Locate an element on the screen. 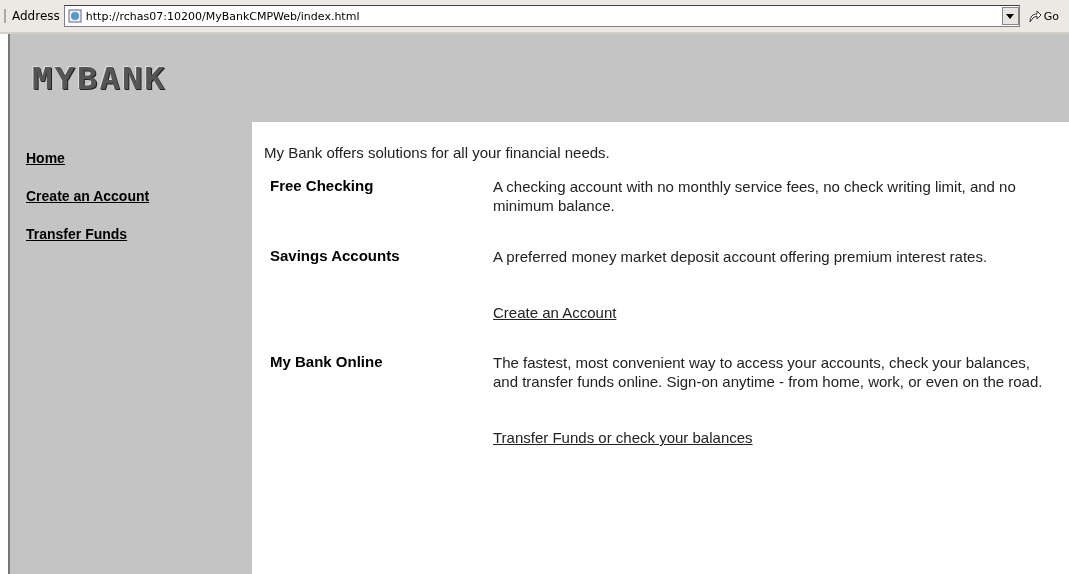  caret-icon is located at coordinates (1010, 16).